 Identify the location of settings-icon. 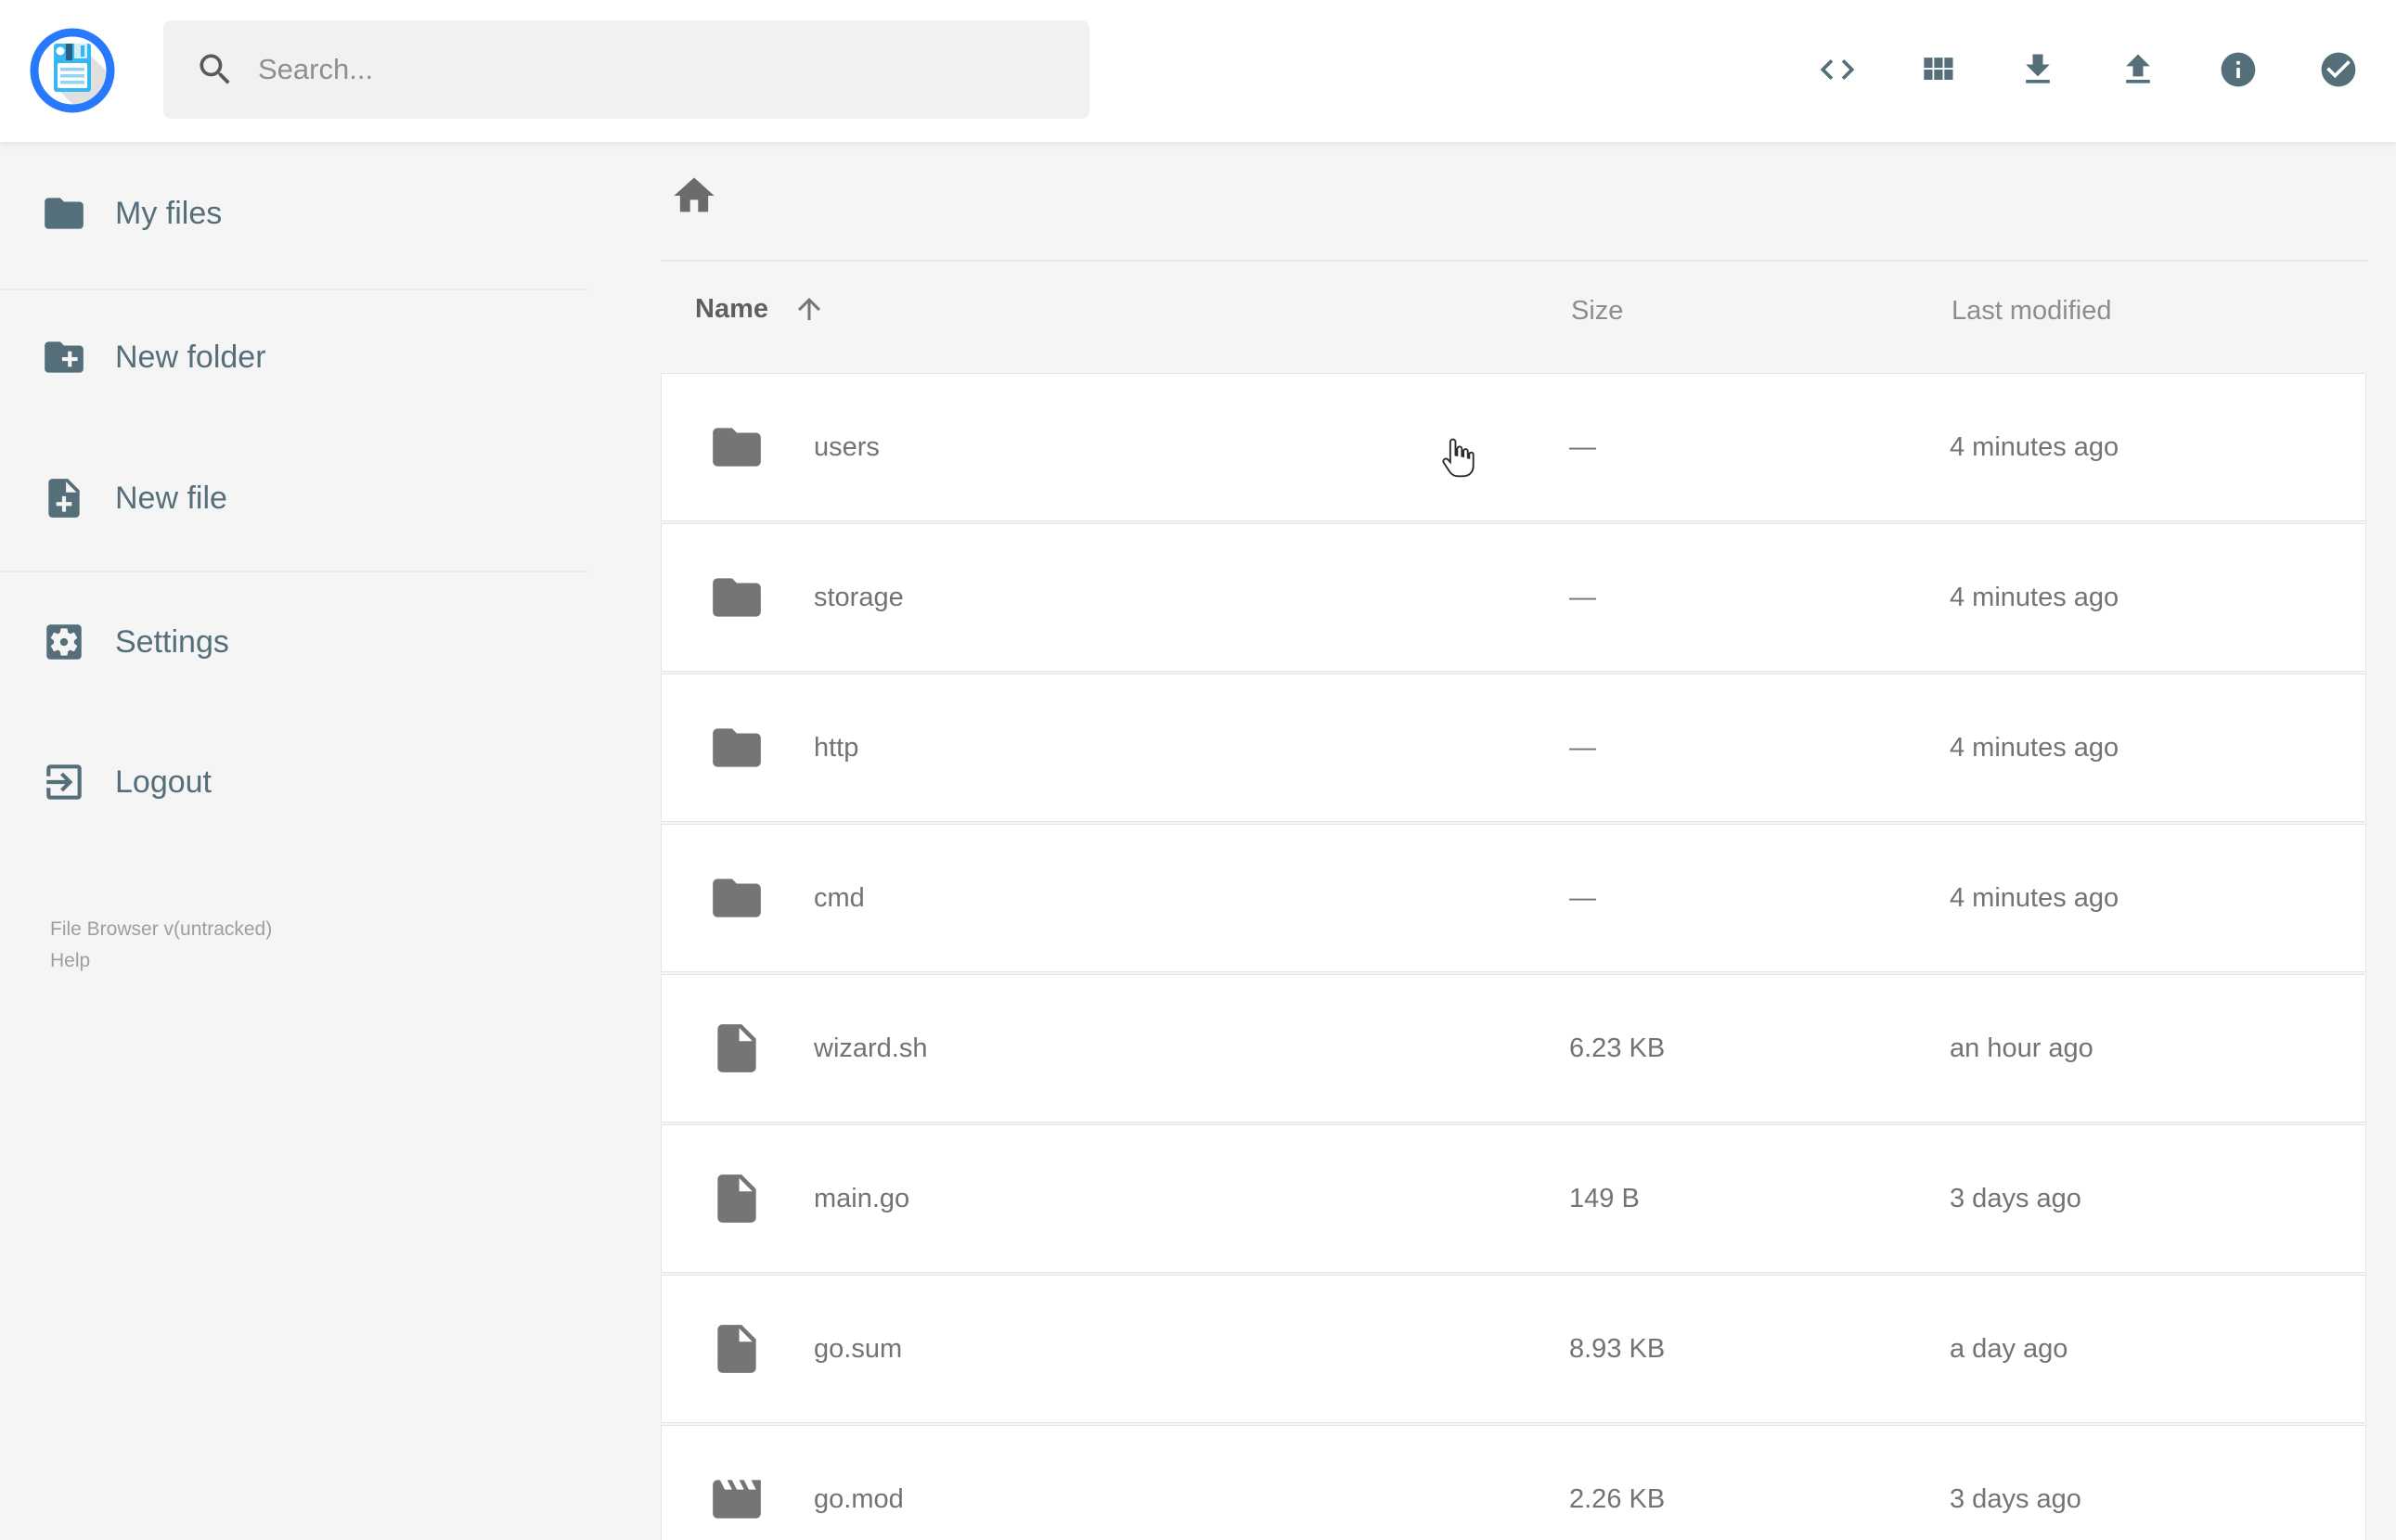
(64, 642).